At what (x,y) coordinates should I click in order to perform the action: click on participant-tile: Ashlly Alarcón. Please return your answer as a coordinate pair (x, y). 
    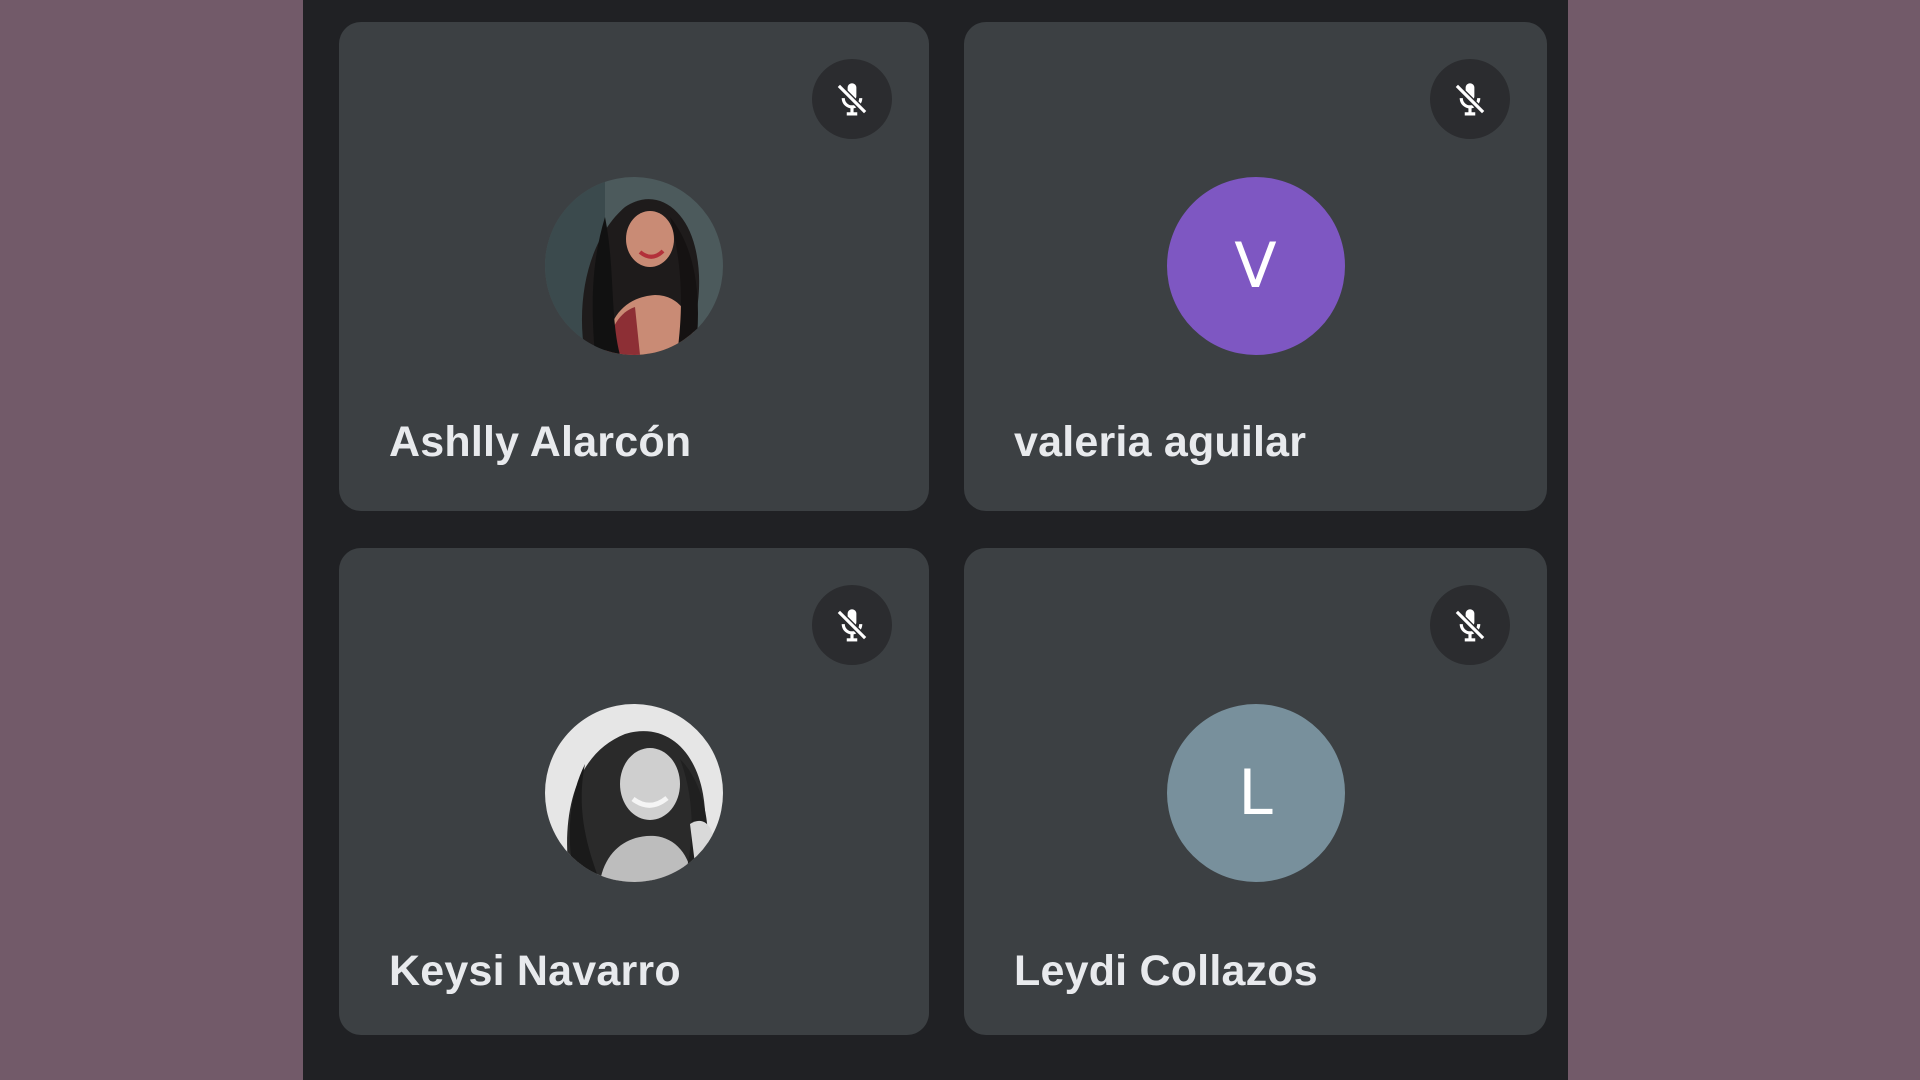
    Looking at the image, I should click on (634, 266).